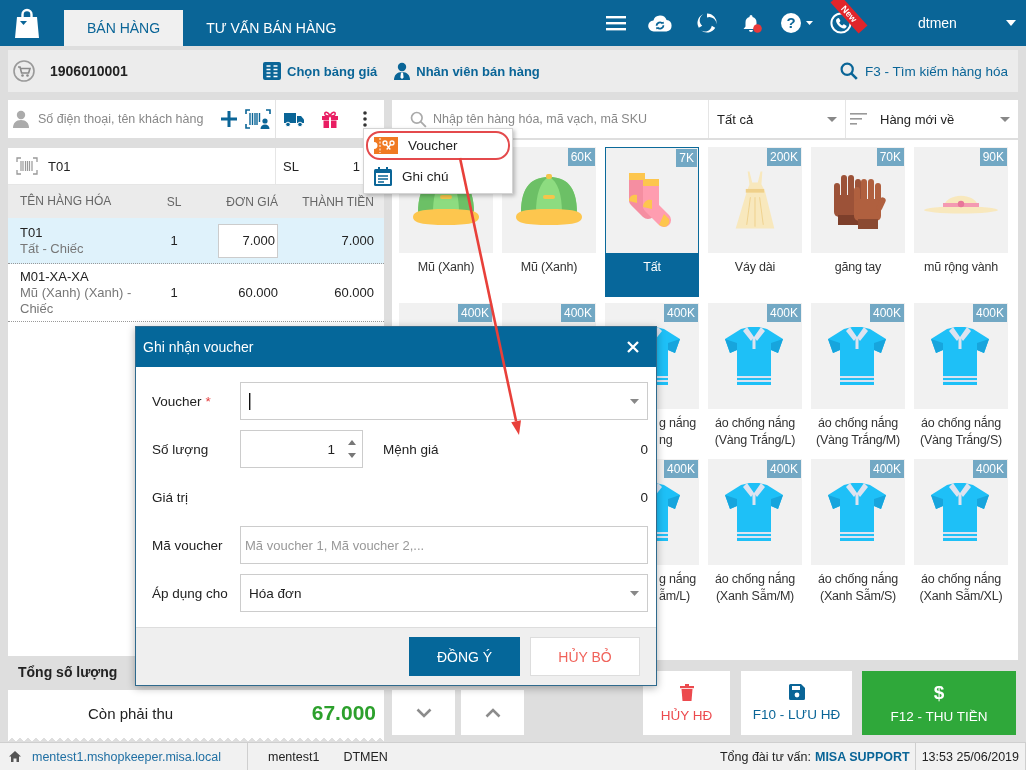 The width and height of the screenshot is (1026, 770). I want to click on product-search-field: Nhập tên hàng hóa, mã vạch, mã SKU, so click(570, 119).